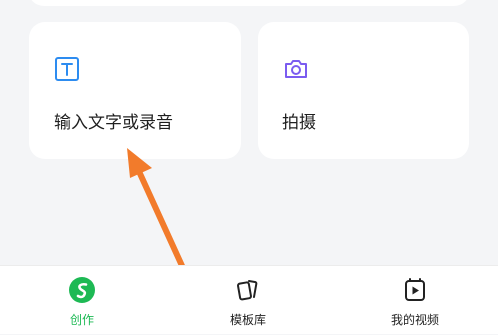 This screenshot has width=498, height=335. I want to click on tab-create: 创作, so click(82, 300).